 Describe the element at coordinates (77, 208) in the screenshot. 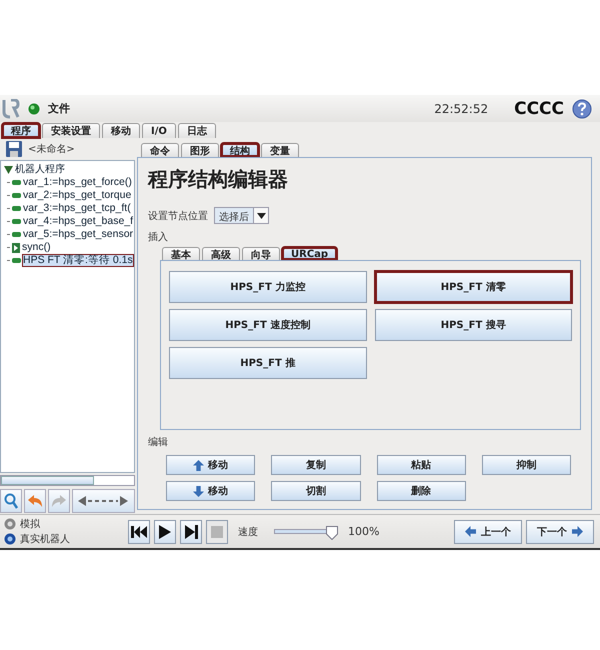

I see `tree-item: var_3:=hps_get_tcp_ft(` at that location.